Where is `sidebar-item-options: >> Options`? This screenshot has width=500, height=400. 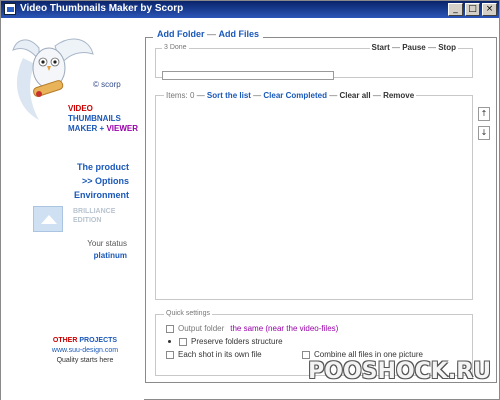
sidebar-item-options: >> Options is located at coordinates (85, 181).